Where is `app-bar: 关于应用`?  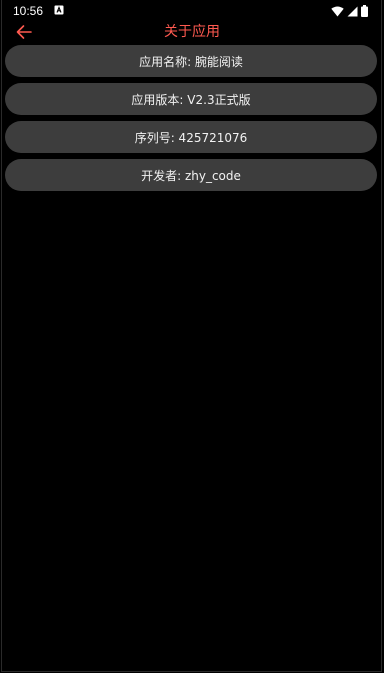
app-bar: 关于应用 is located at coordinates (192, 32).